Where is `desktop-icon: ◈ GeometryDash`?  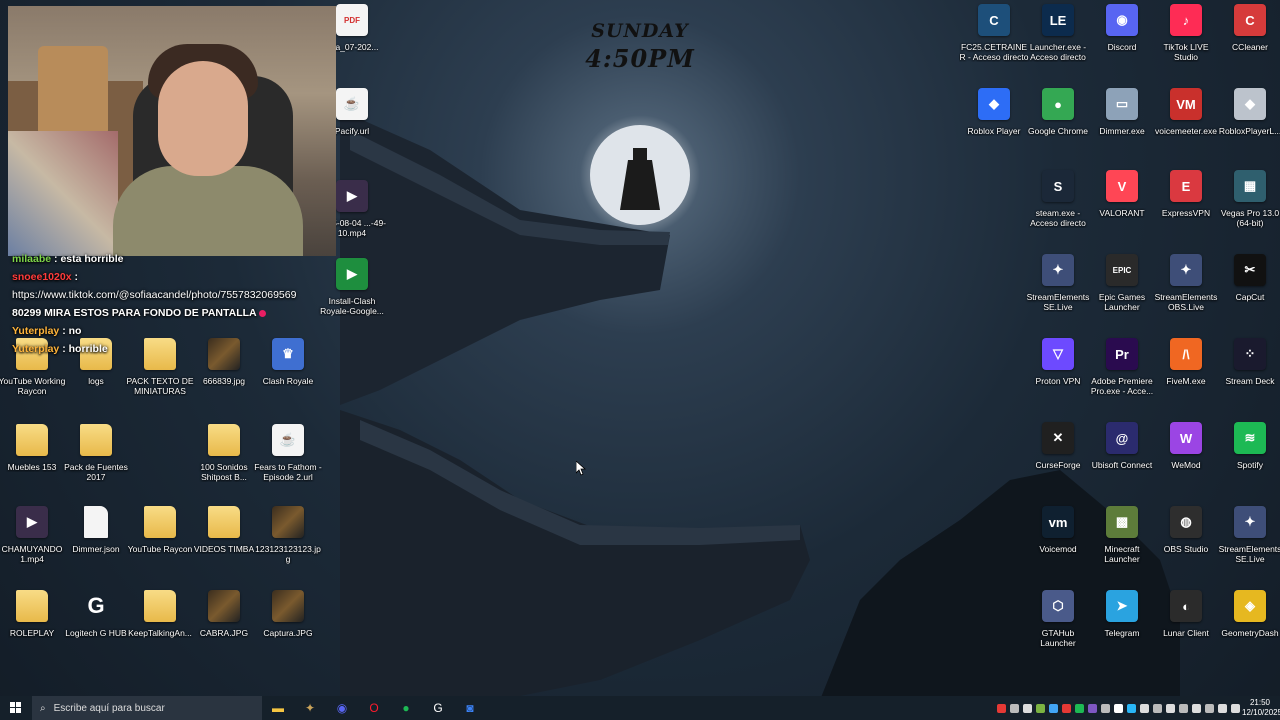
desktop-icon: ◈ GeometryDash is located at coordinates (1249, 628).